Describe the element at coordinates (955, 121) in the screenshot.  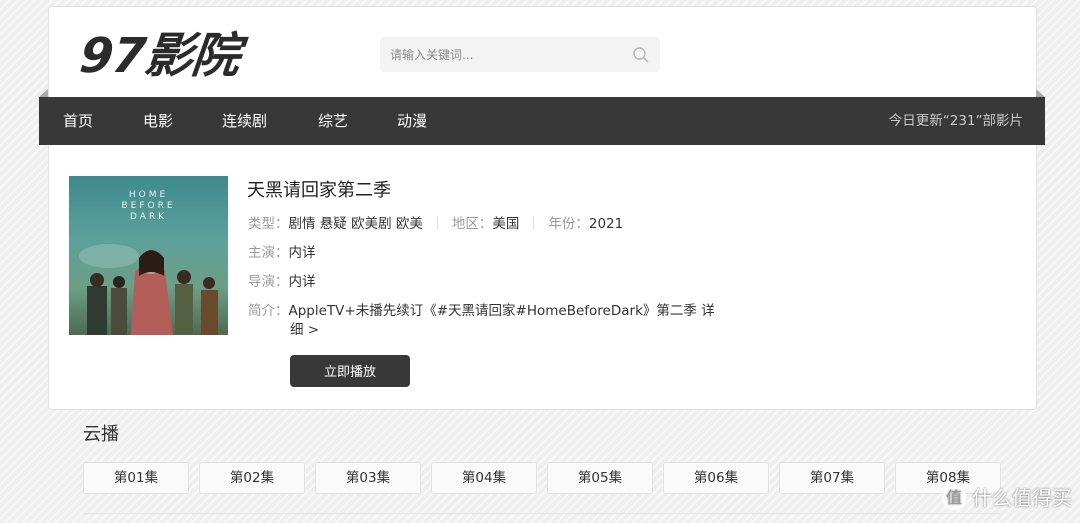
I see `update-status: 今日更新“231”部影片` at that location.